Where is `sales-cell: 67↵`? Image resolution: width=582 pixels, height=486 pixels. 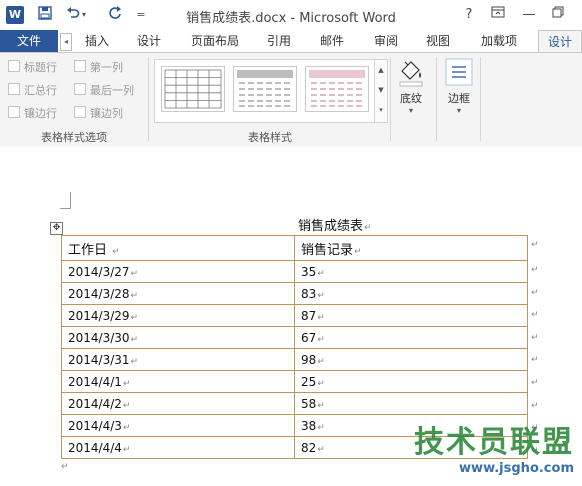
sales-cell: 67↵ is located at coordinates (411, 337).